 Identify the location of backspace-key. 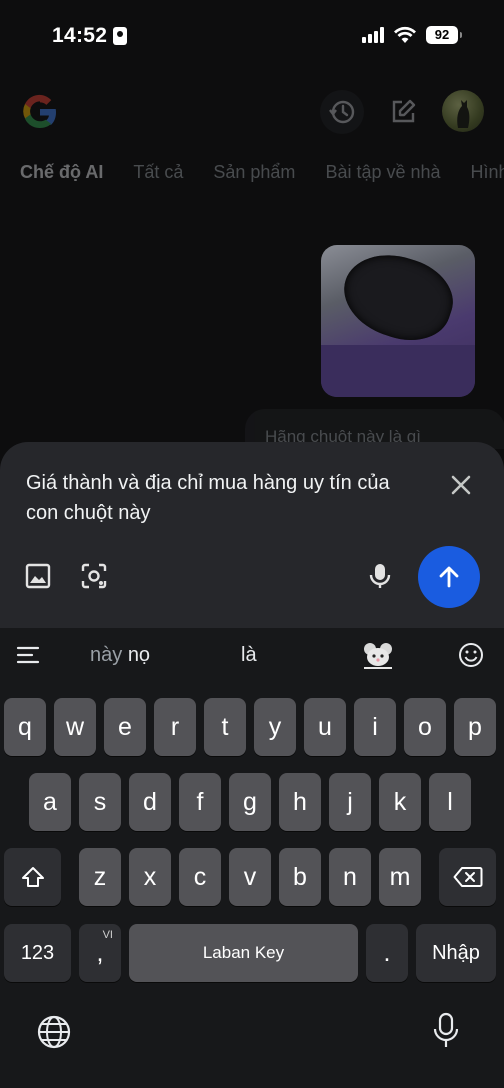
(467, 877).